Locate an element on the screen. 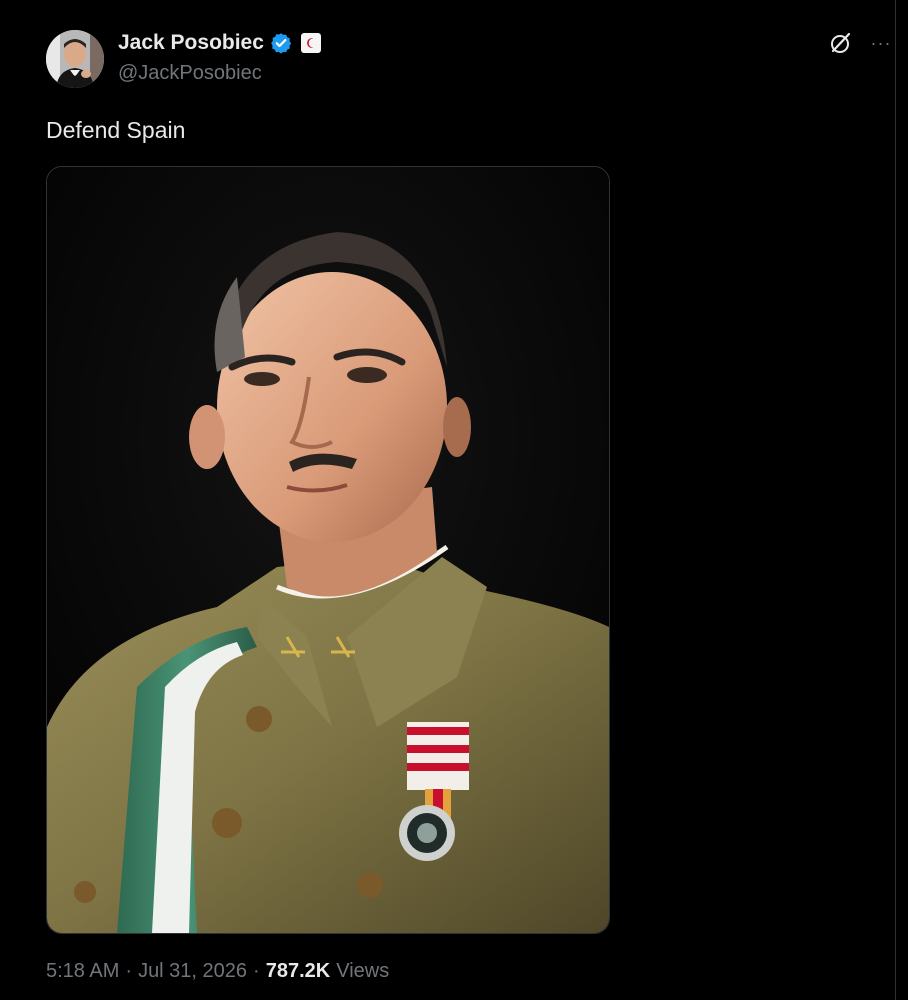 This screenshot has height=1000, width=908. tweet-meta-row: 5:18 AM · Jul 31, 2026 · 787.2K Views is located at coordinates (217, 971).